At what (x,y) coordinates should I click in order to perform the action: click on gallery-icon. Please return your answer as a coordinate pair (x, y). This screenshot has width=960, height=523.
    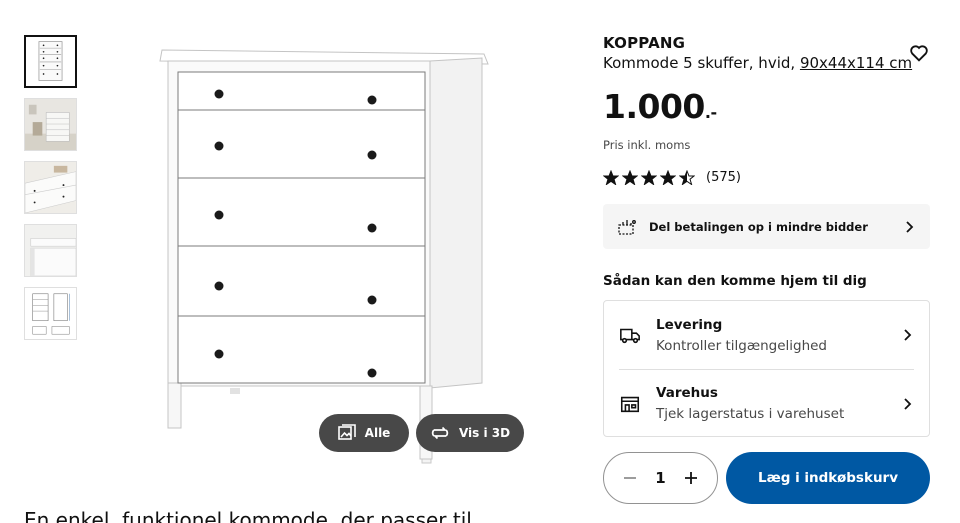
    Looking at the image, I should click on (346, 433).